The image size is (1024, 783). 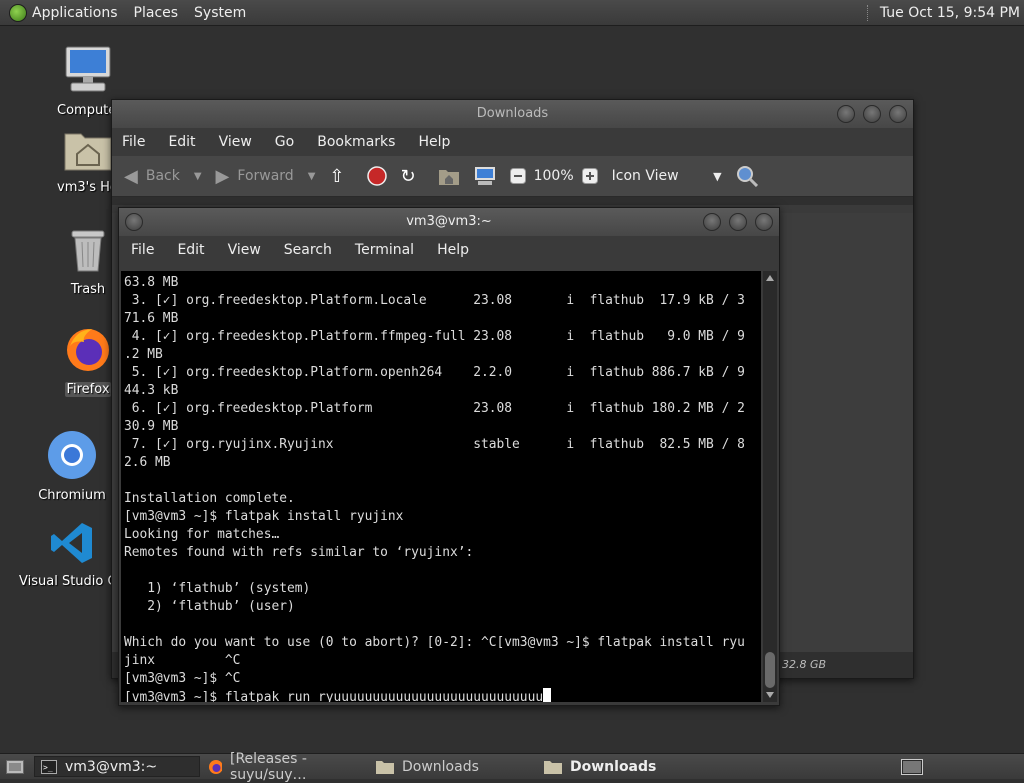 What do you see at coordinates (220, 13) in the screenshot?
I see `system-menu: System` at bounding box center [220, 13].